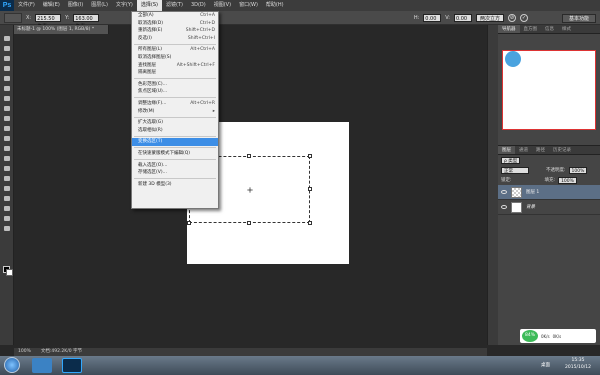 The width and height of the screenshot is (600, 375). Describe the element at coordinates (566, 29) in the screenshot. I see `tab-styles: 样式` at that location.